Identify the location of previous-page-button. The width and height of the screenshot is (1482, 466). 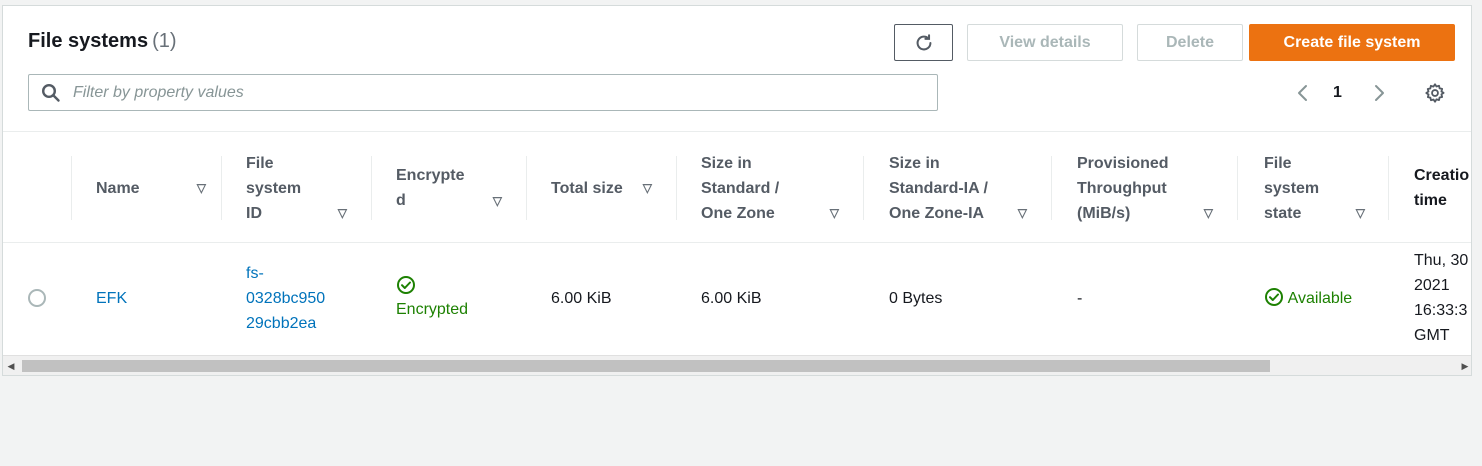
(1303, 93).